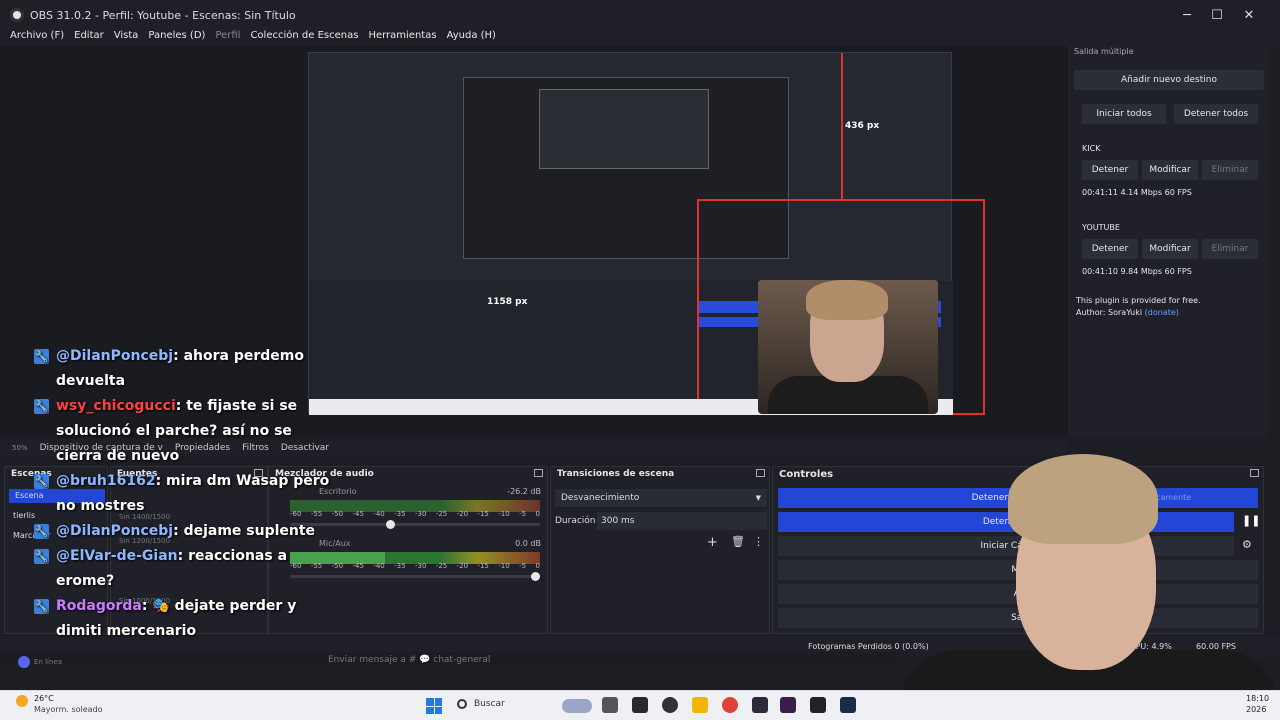 The image size is (1280, 720). Describe the element at coordinates (700, 705) in the screenshot. I see `folder-icon` at that location.